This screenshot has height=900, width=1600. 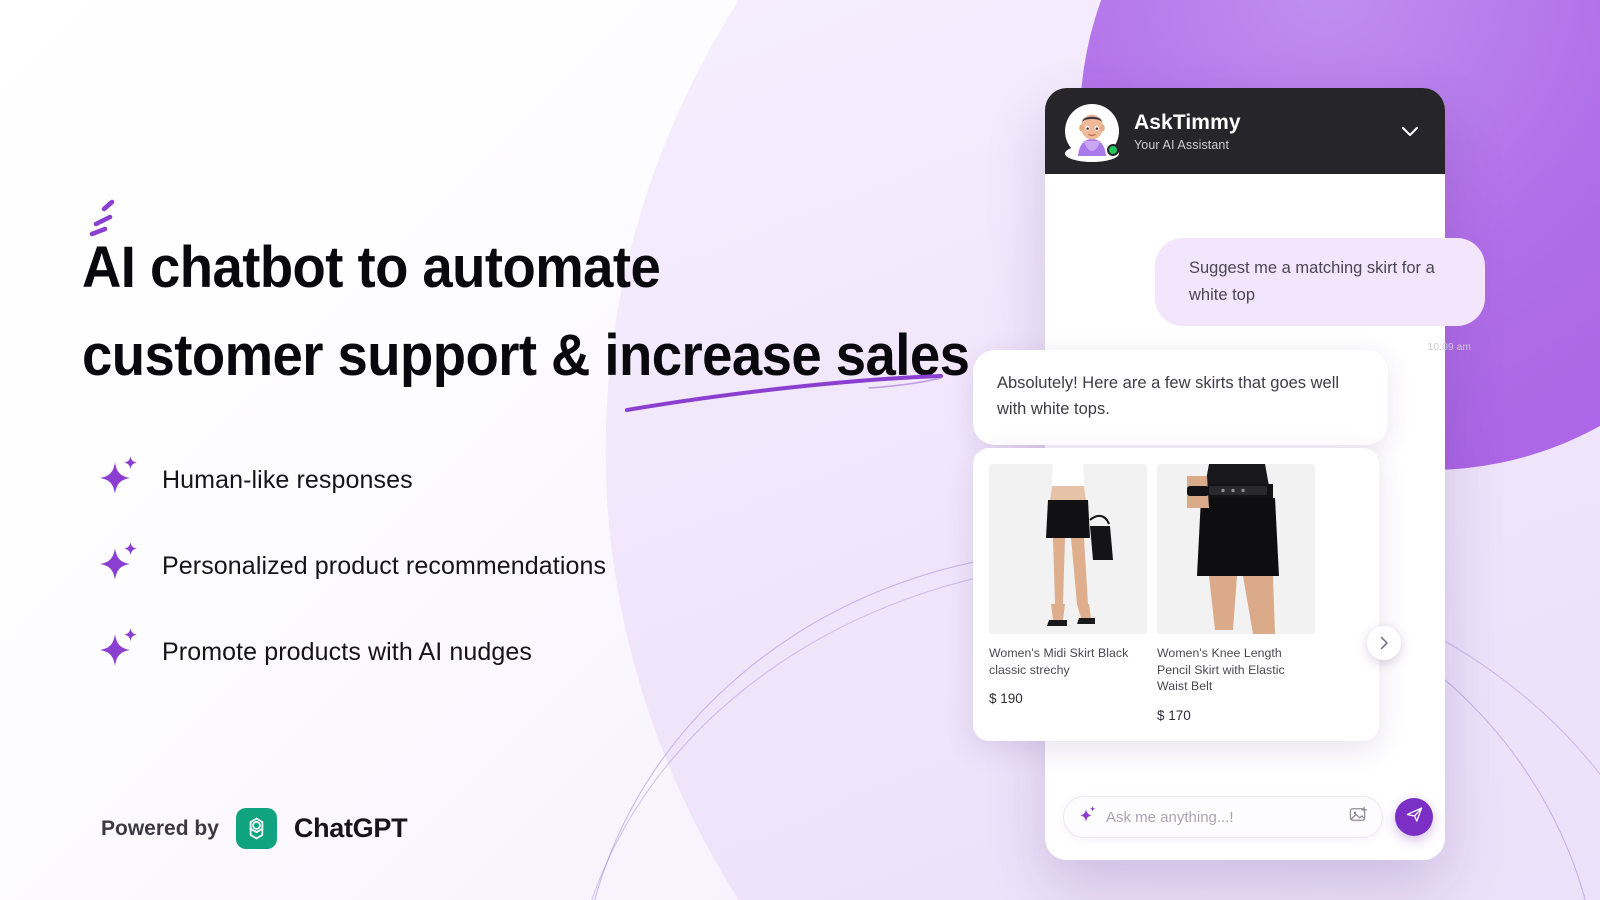 I want to click on composer-placeholder: Ask me anything...!, so click(x=1170, y=817).